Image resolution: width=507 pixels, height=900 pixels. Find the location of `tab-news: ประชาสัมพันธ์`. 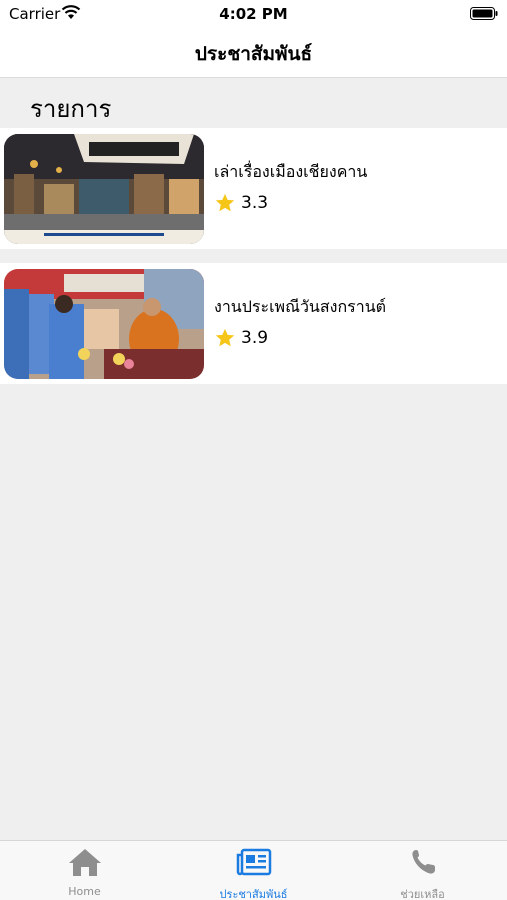

tab-news: ประชาสัมพันธ์ is located at coordinates (253, 870).